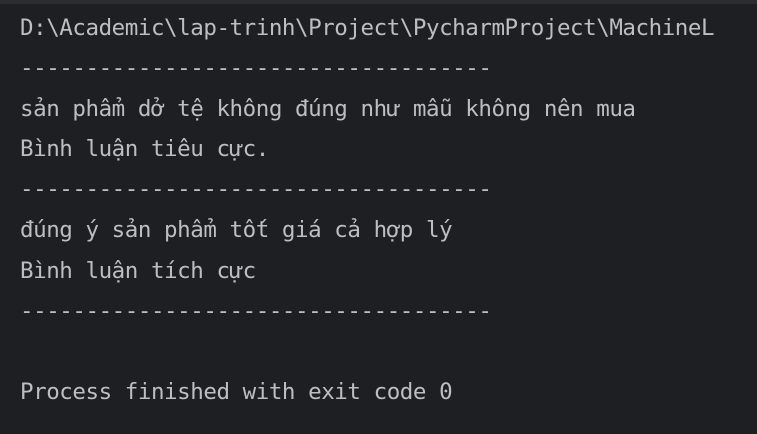 This screenshot has width=757, height=434. What do you see at coordinates (378, 2) in the screenshot?
I see `console-top-border` at bounding box center [378, 2].